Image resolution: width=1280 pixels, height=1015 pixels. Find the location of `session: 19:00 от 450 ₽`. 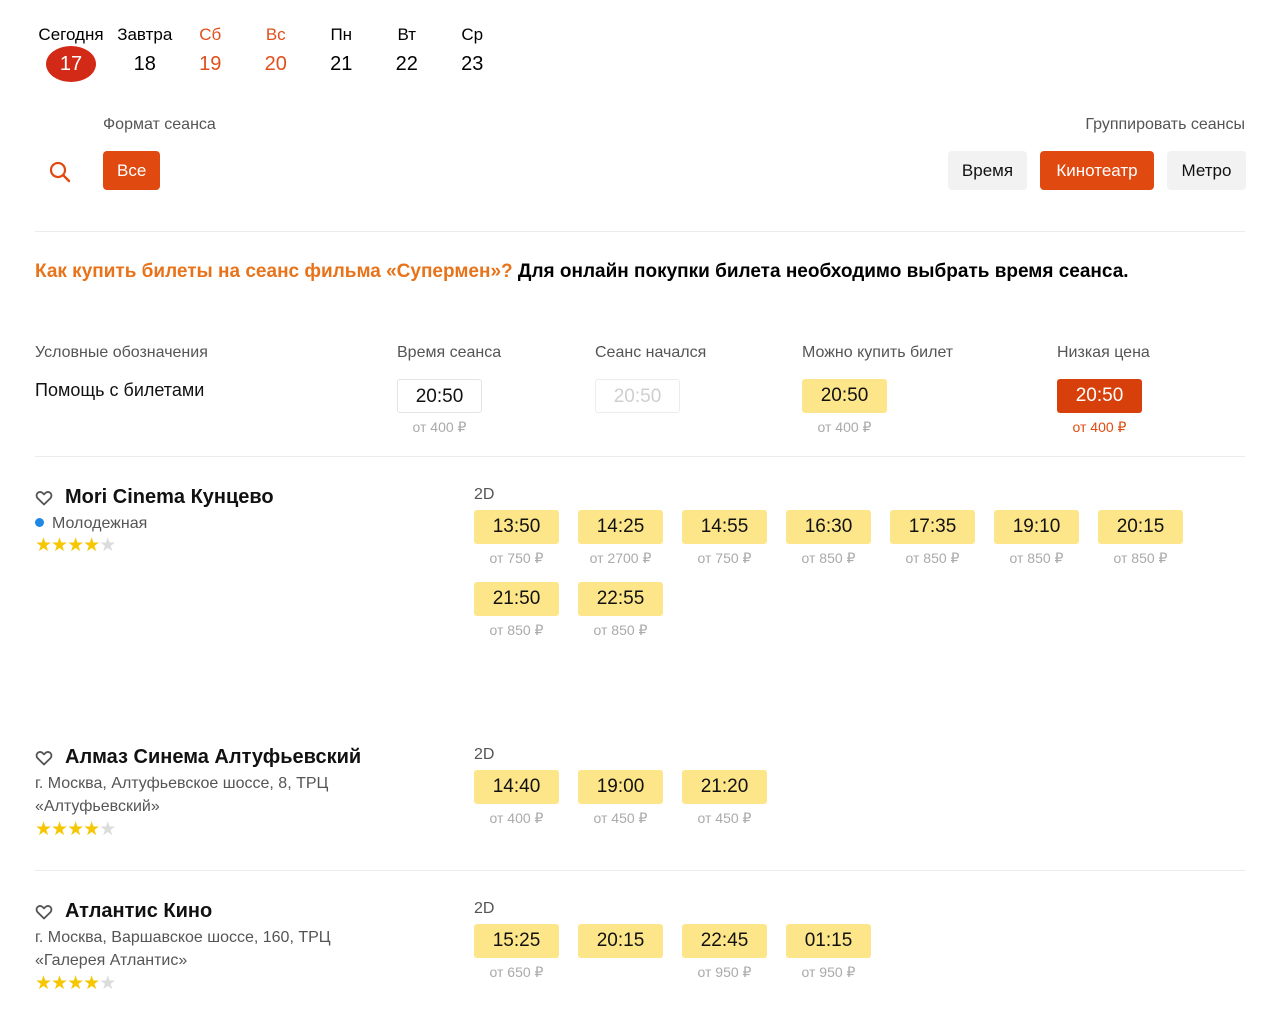

session: 19:00 от 450 ₽ is located at coordinates (620, 800).